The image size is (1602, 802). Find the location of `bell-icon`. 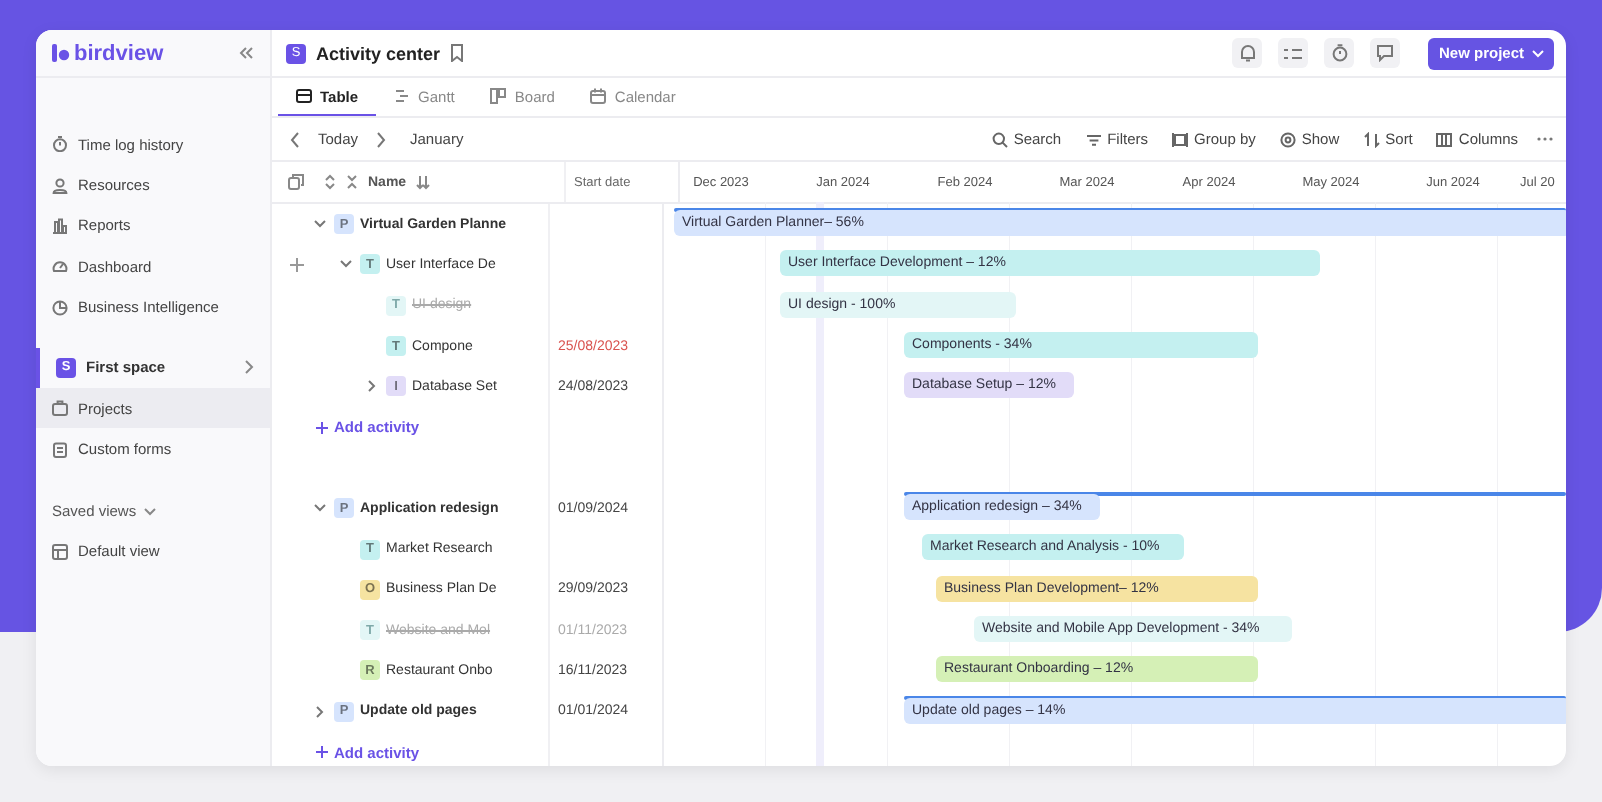

bell-icon is located at coordinates (1247, 53).